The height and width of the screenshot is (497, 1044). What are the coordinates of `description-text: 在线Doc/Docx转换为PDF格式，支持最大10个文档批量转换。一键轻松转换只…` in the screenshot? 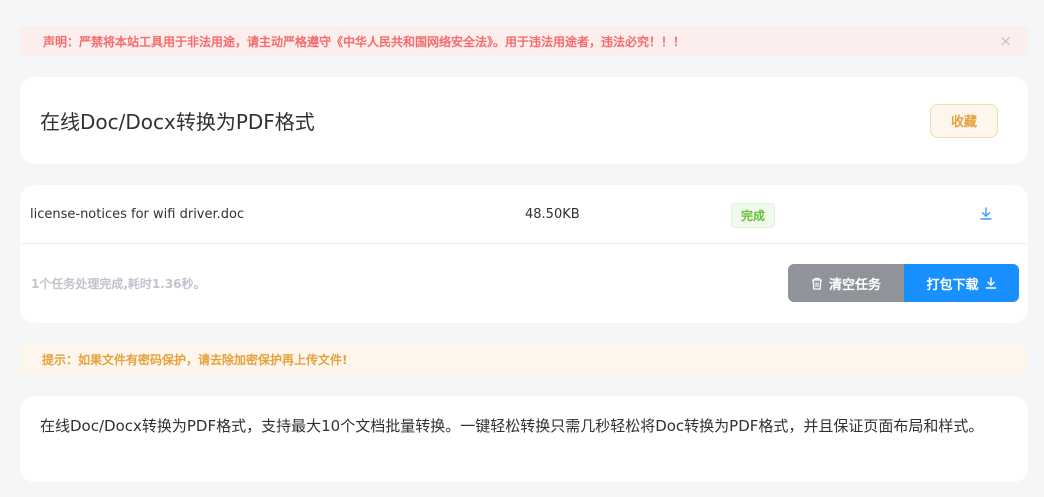 It's located at (512, 426).